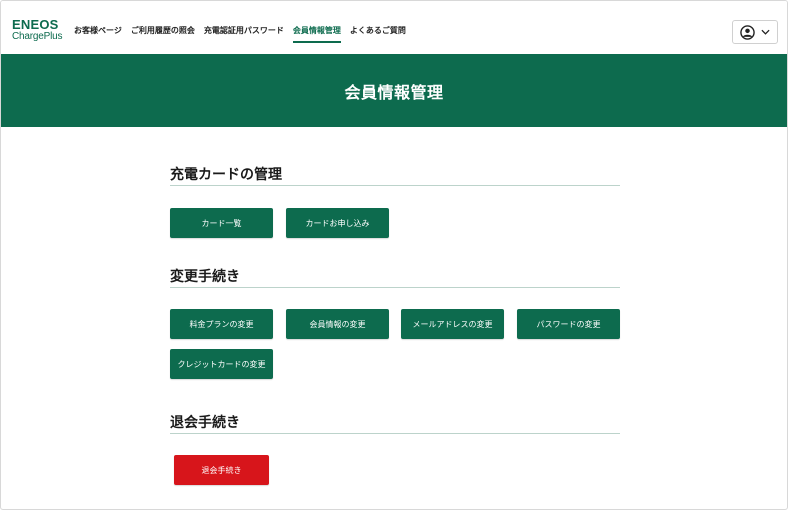 The height and width of the screenshot is (510, 788). I want to click on withdraw-button: 退会手続き, so click(221, 470).